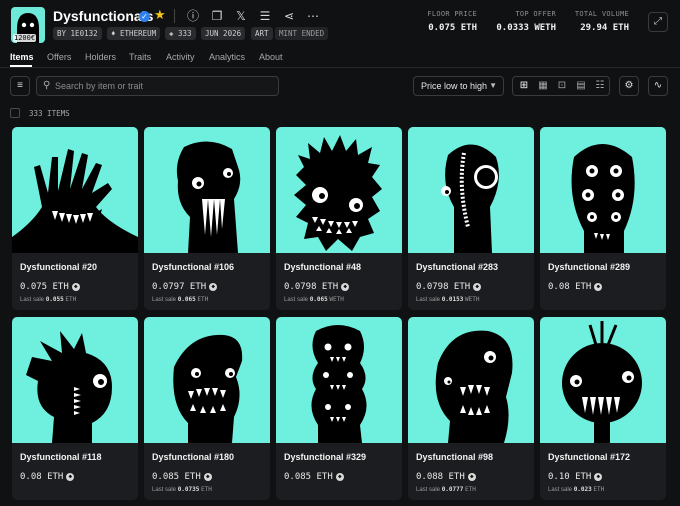  I want to click on nft-name: Dysfunctional #20, so click(58, 267).